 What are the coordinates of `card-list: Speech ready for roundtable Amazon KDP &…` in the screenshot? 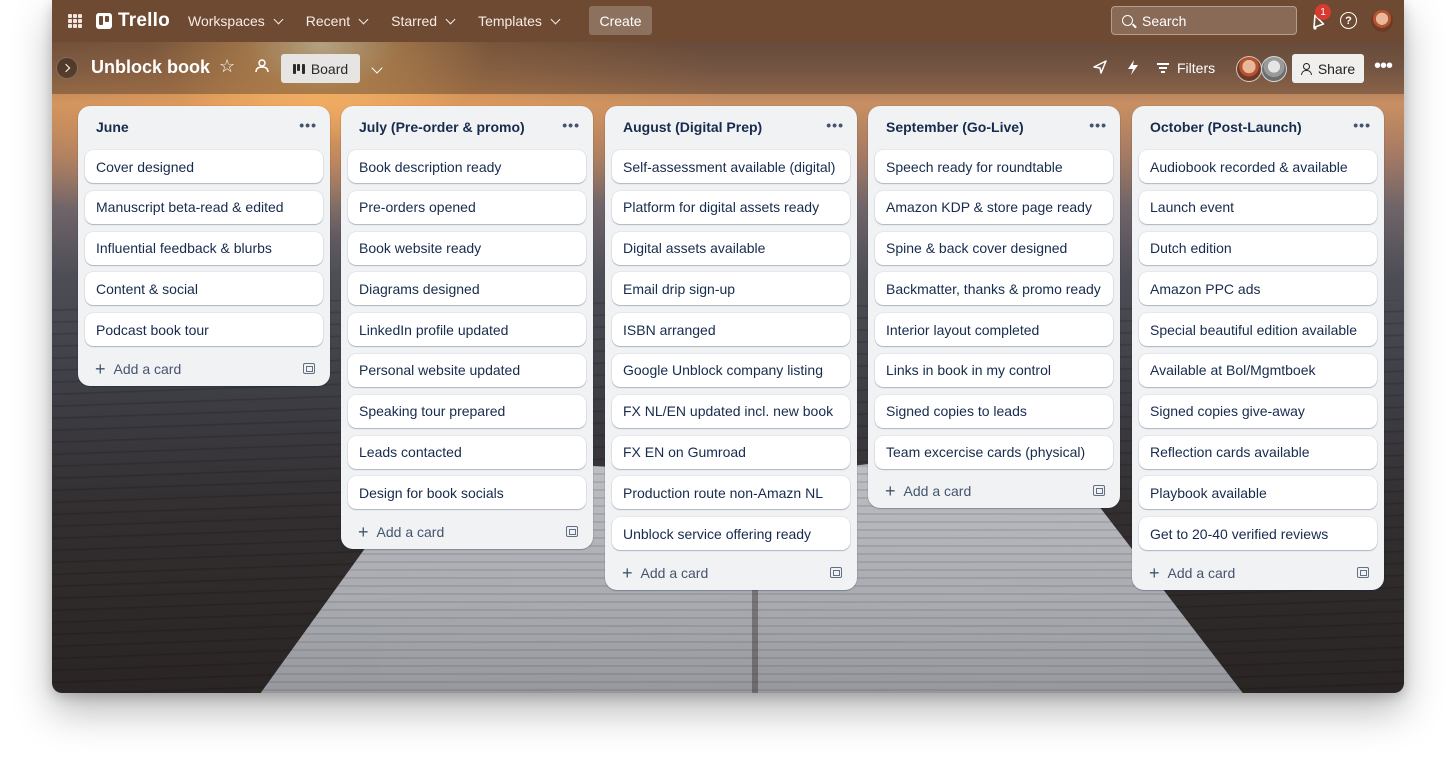 It's located at (994, 308).